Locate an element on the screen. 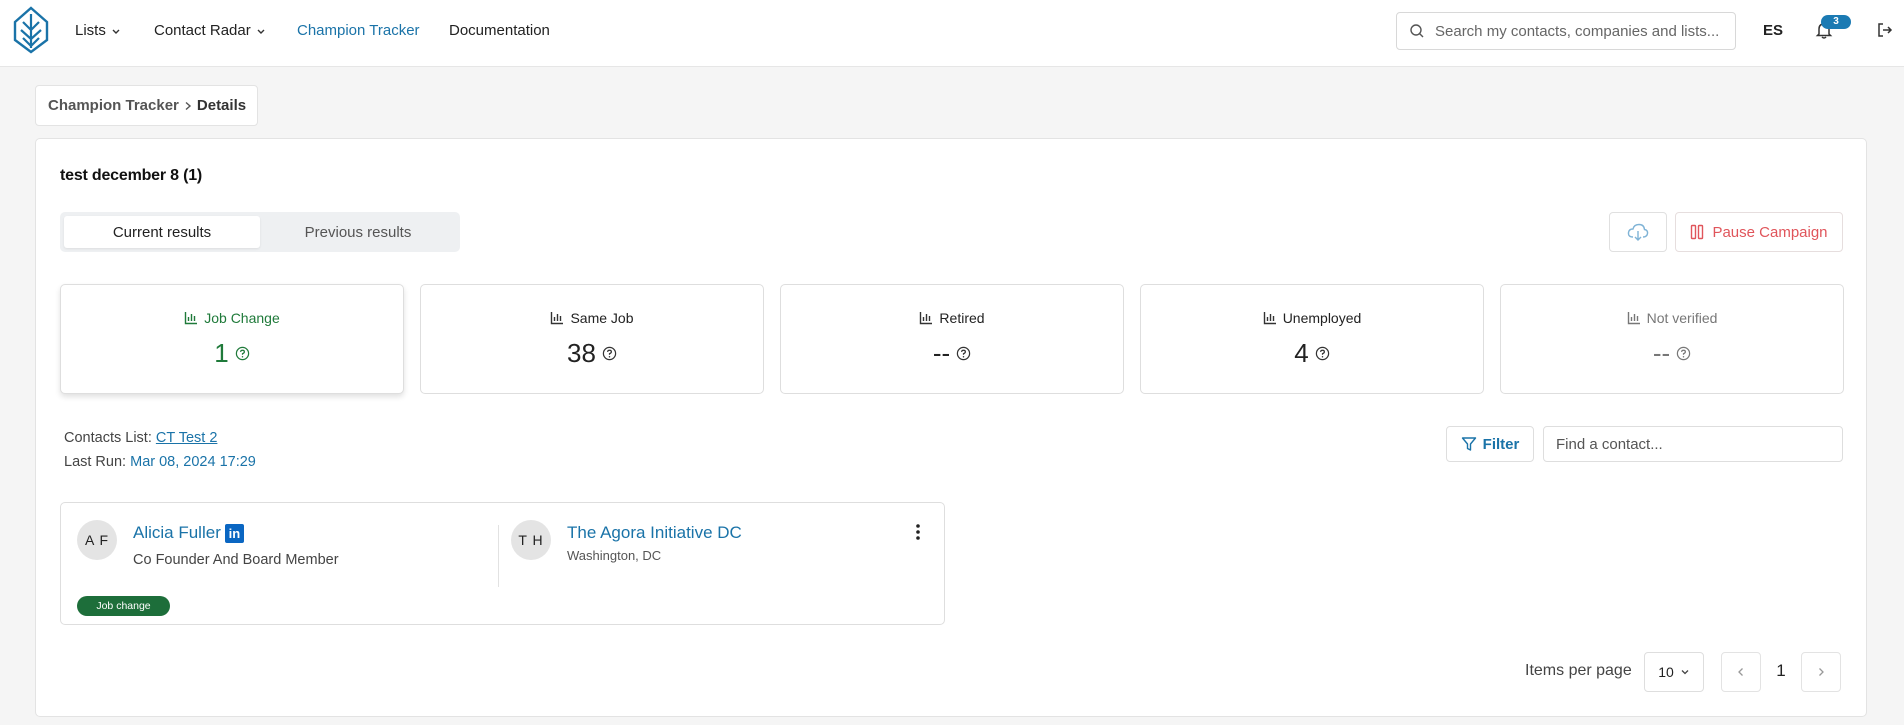  stat-retired-value: -- is located at coordinates (941, 353).